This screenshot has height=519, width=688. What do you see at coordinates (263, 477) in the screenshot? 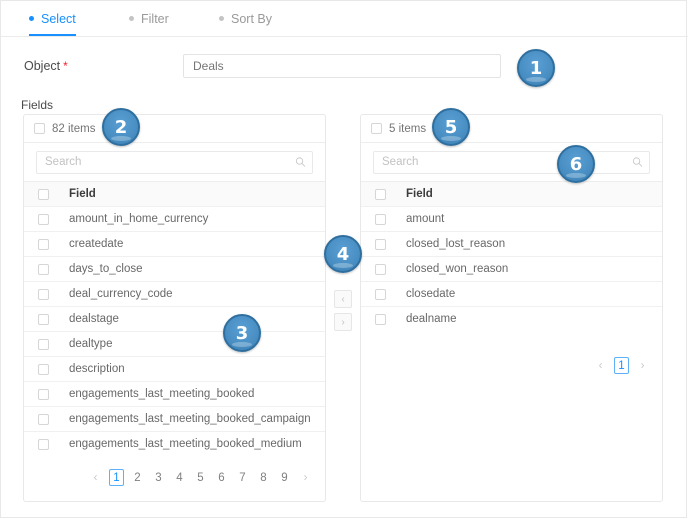
I see `left-page-8: 8` at bounding box center [263, 477].